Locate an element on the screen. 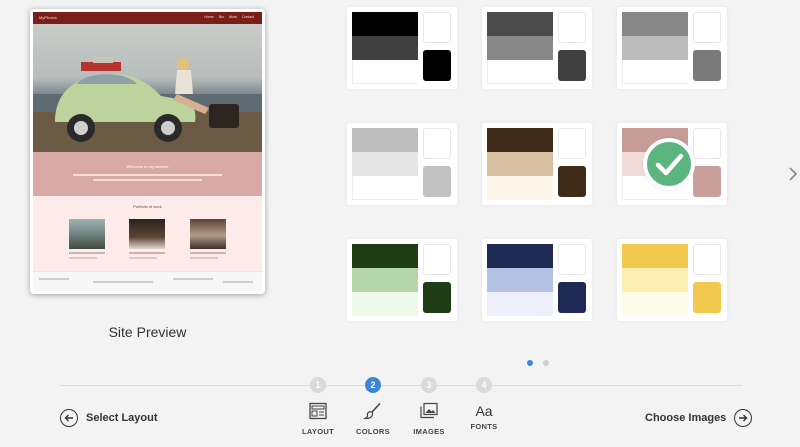  arrow-left-icon is located at coordinates (69, 418).